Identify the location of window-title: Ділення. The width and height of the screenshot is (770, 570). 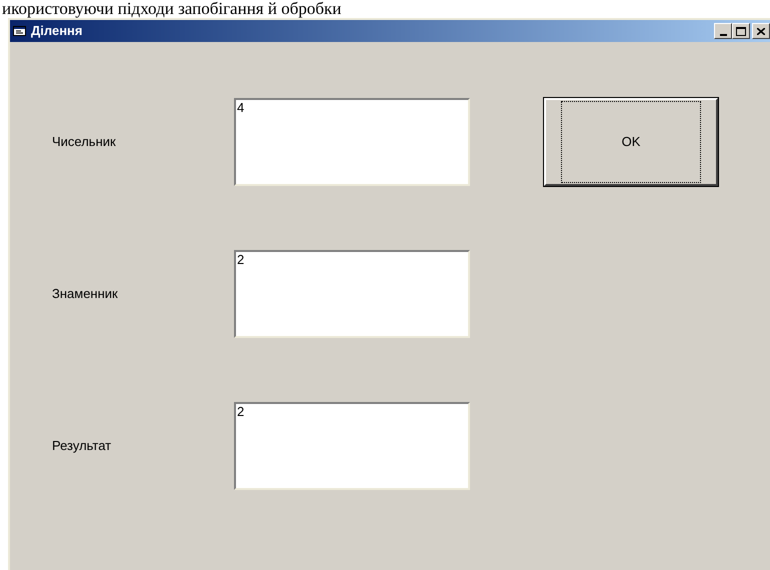
(56, 31).